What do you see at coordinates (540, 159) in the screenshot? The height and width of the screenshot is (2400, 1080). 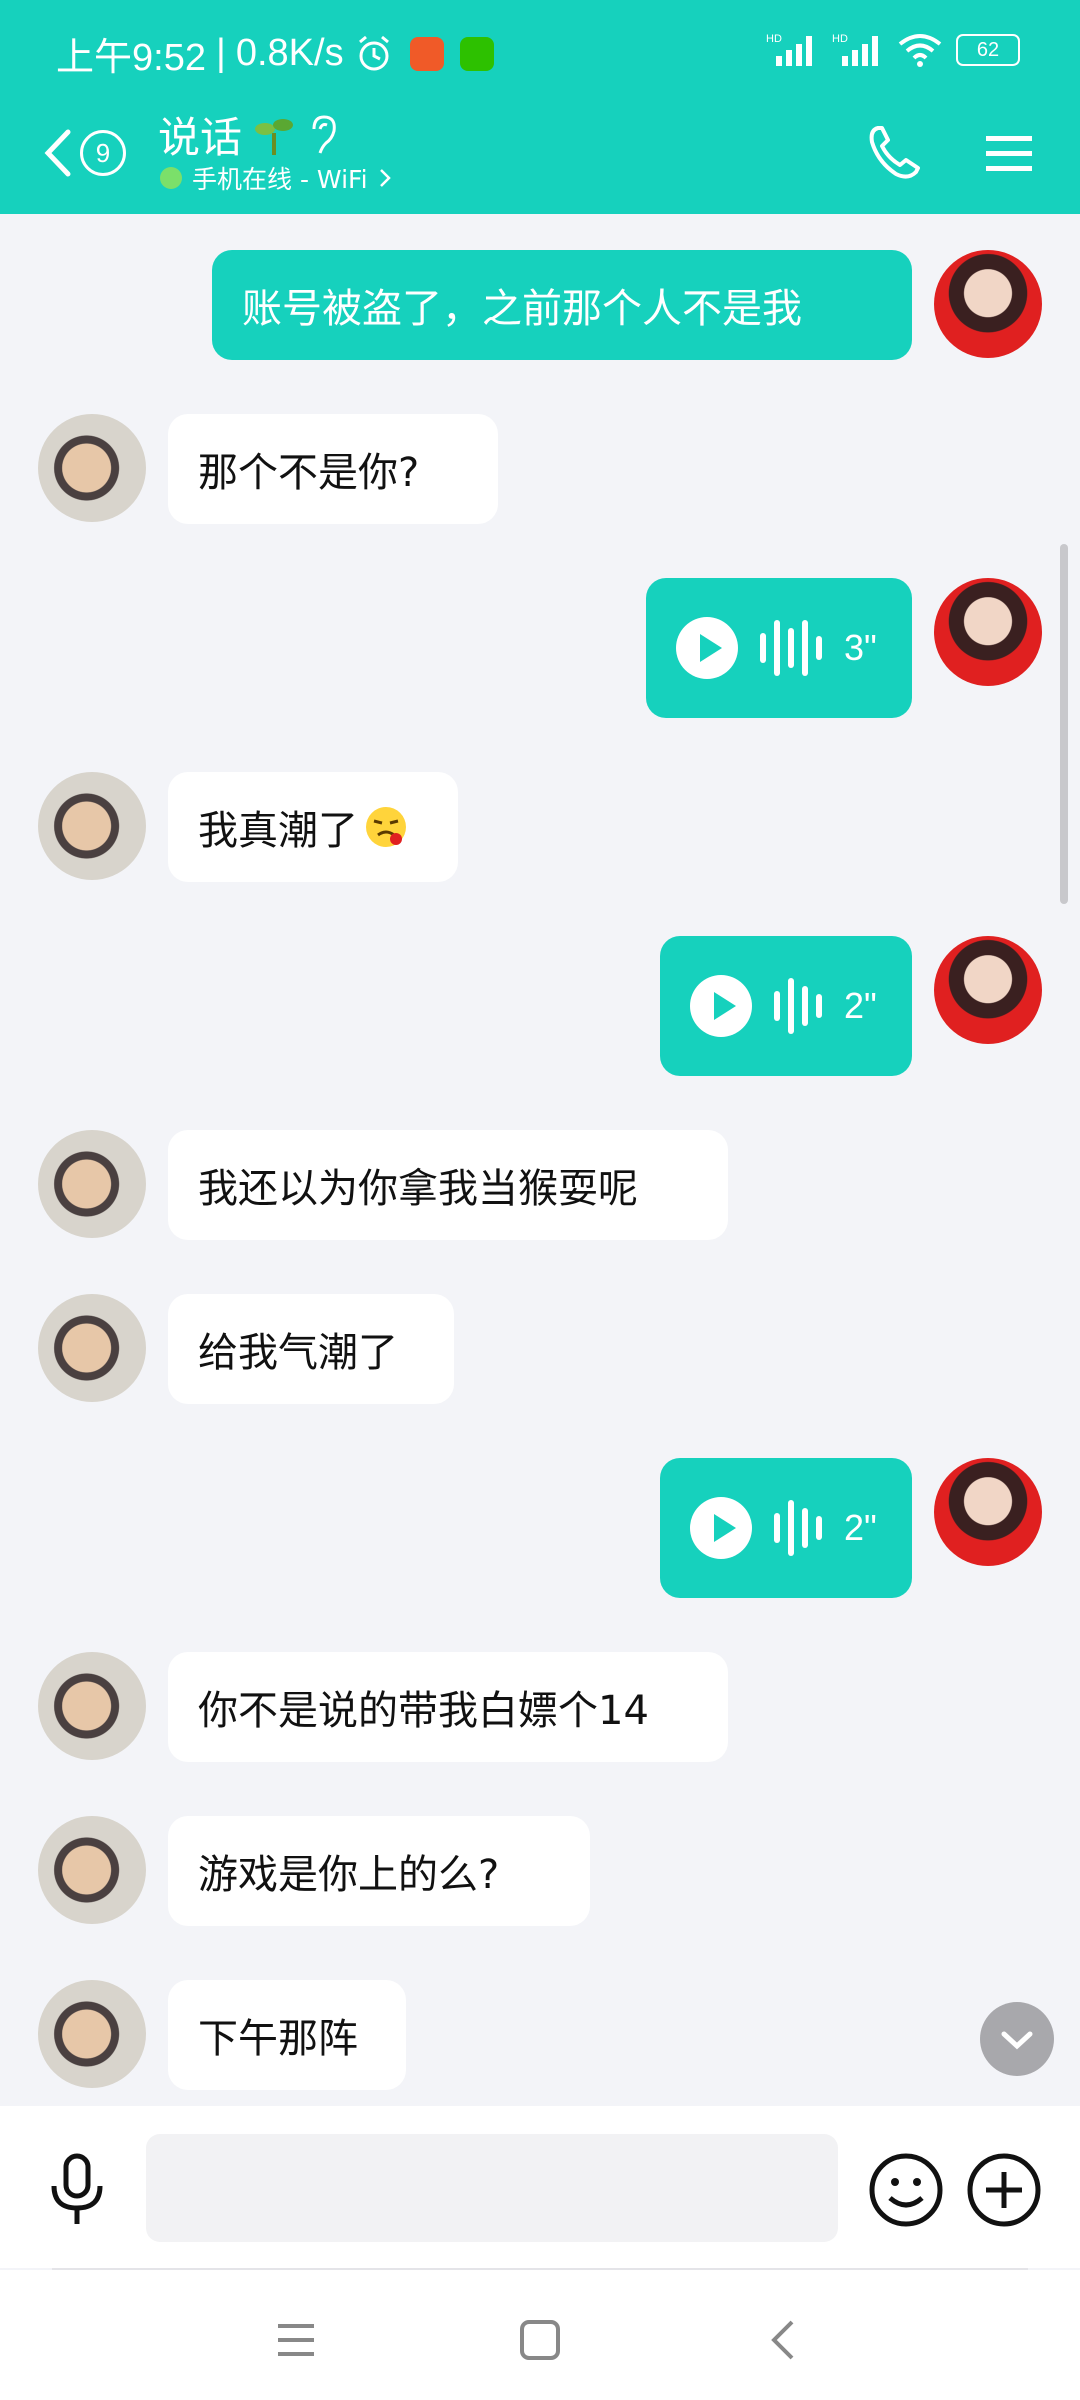 I see `title-bar: 9 说话 手机在线 - WiFi` at bounding box center [540, 159].